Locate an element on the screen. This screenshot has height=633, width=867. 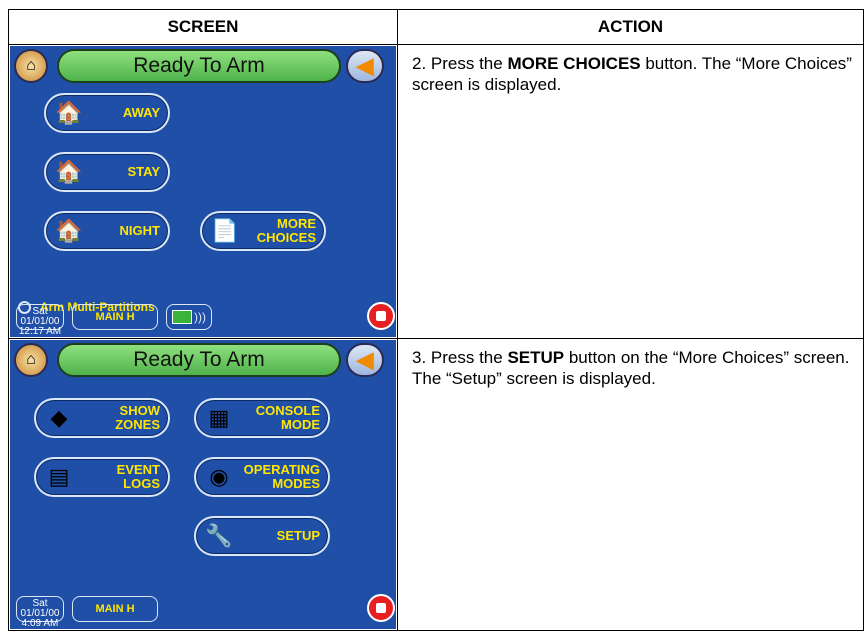
operating-modes-label: OPERATING MODES is located at coordinates (281, 476).